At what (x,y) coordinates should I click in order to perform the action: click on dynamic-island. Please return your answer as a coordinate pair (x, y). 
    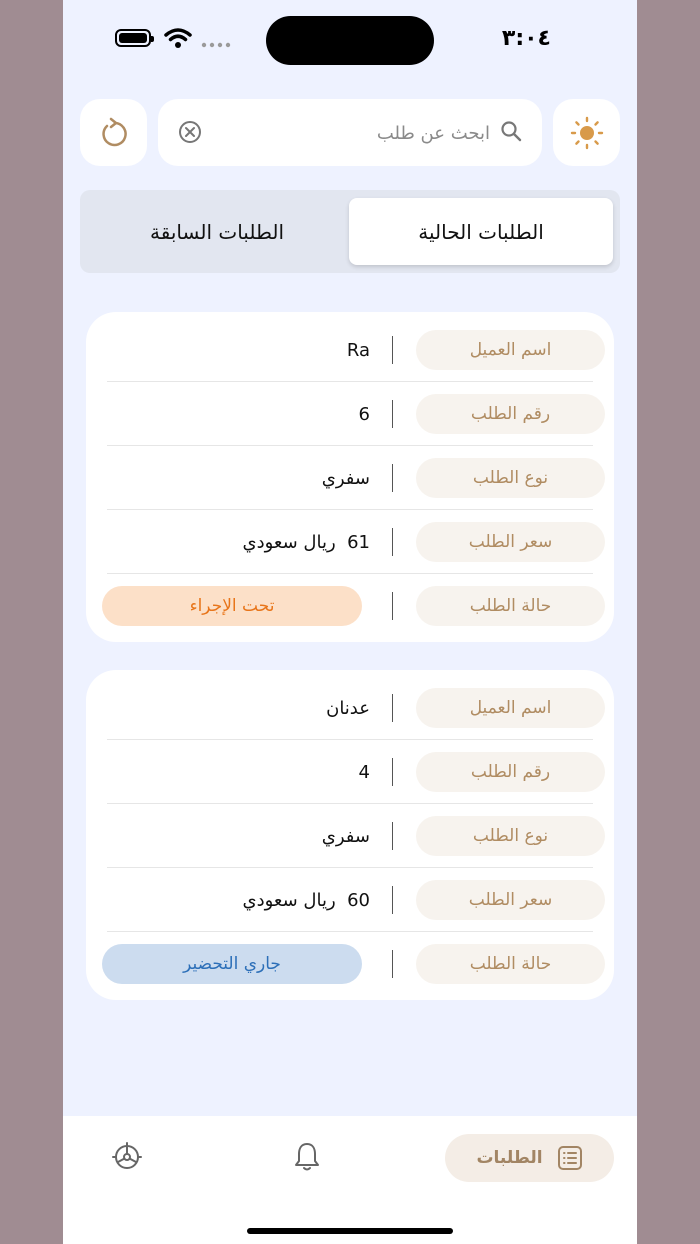
    Looking at the image, I should click on (350, 40).